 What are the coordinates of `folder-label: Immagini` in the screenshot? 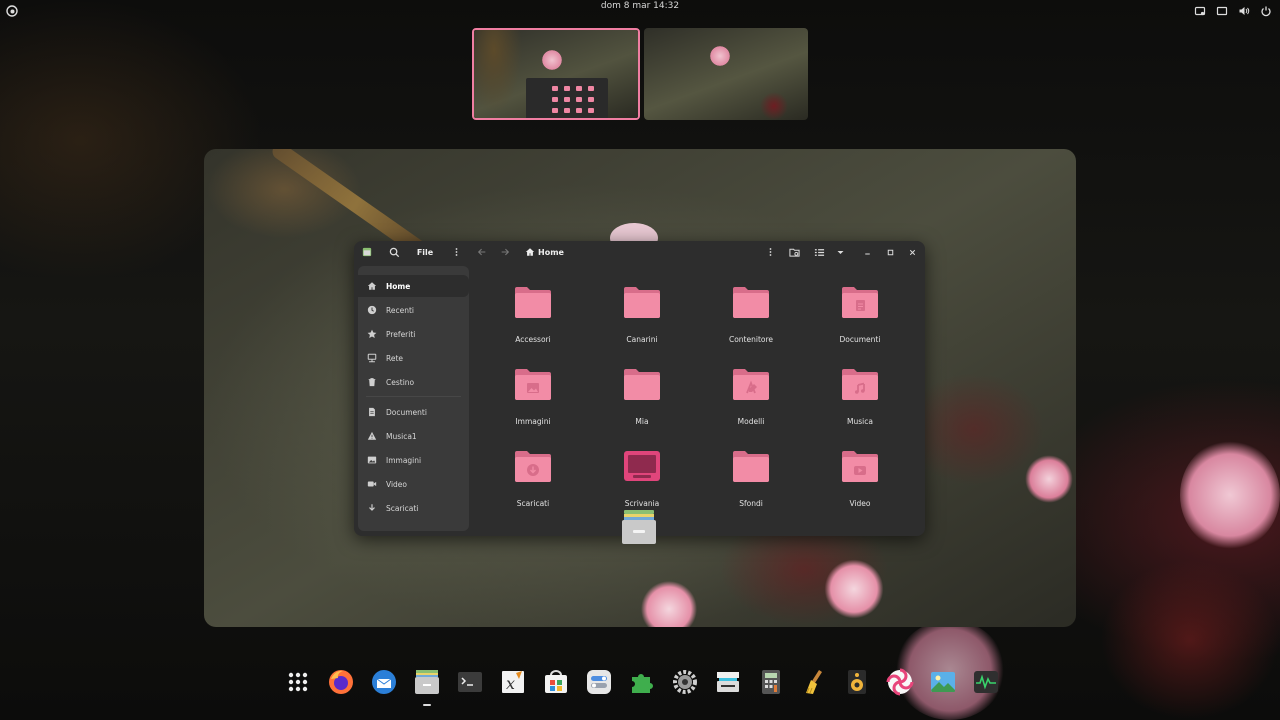 It's located at (533, 421).